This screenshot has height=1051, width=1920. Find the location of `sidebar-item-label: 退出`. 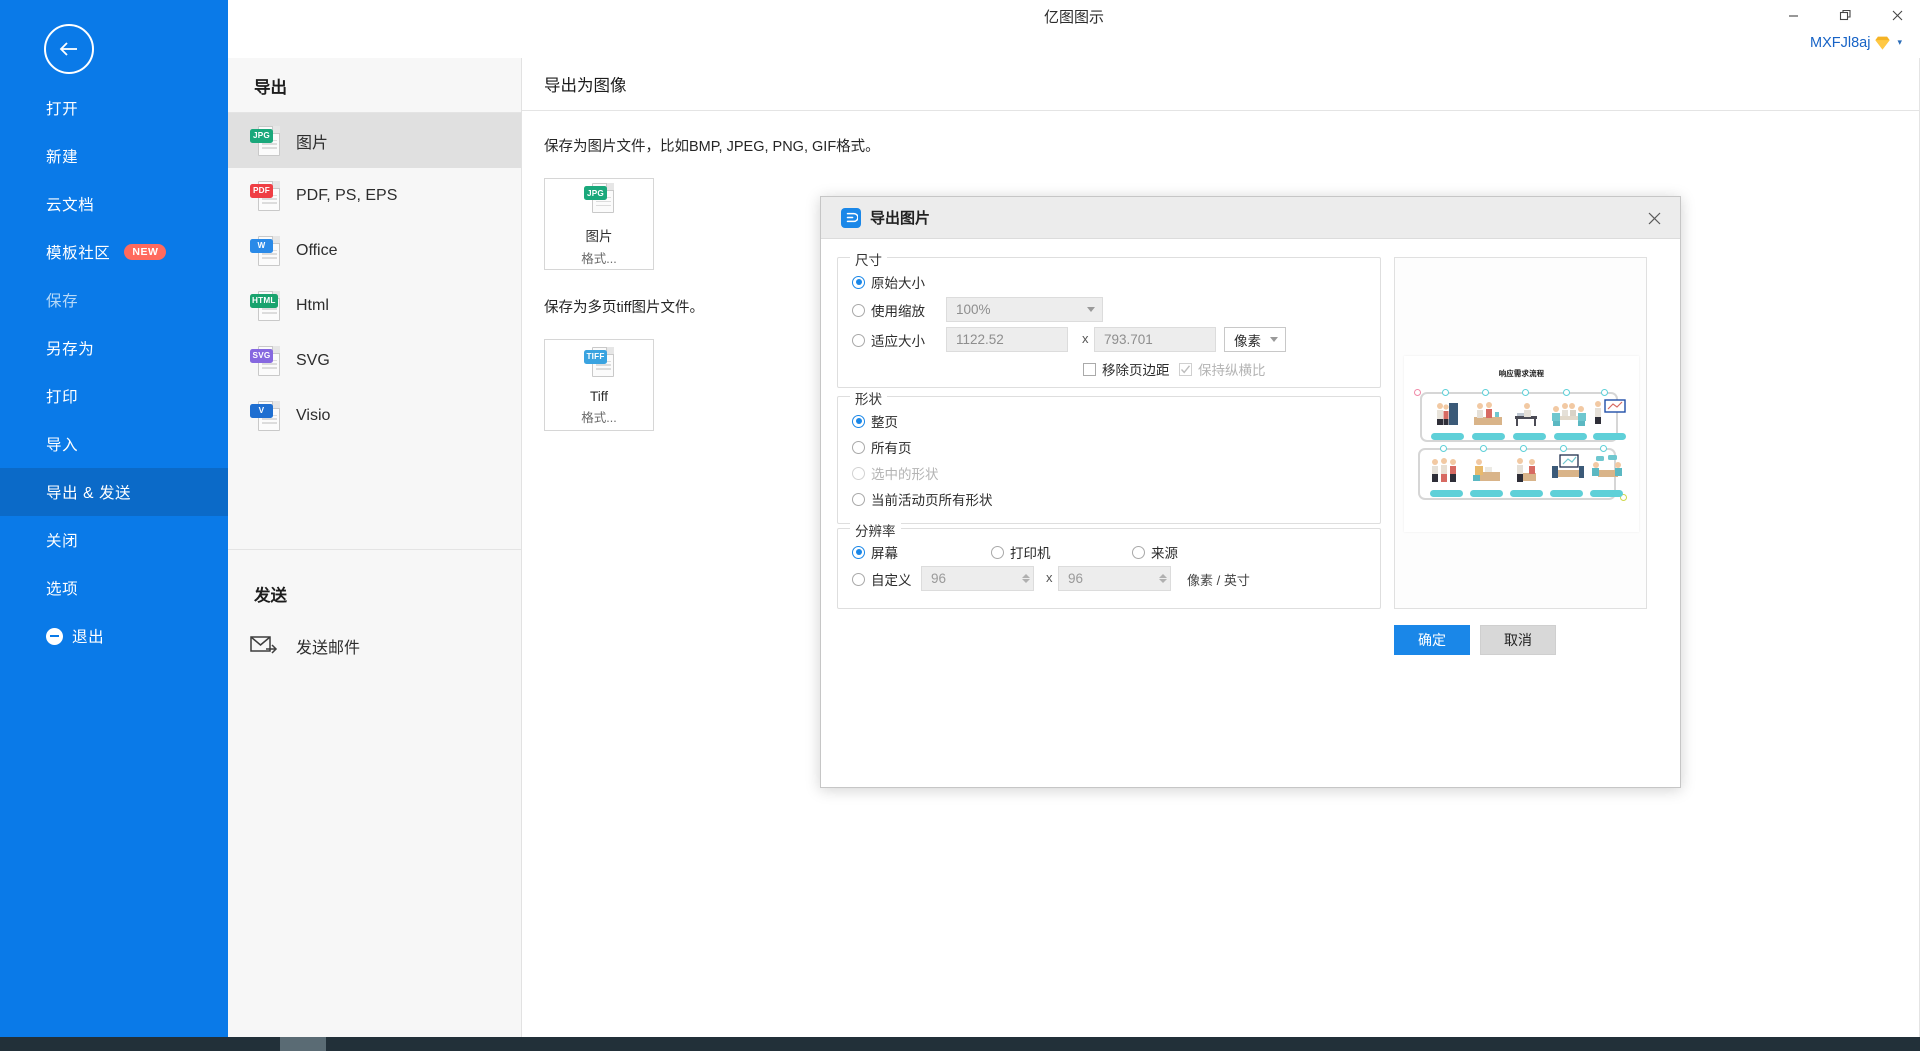

sidebar-item-label: 退出 is located at coordinates (88, 637).